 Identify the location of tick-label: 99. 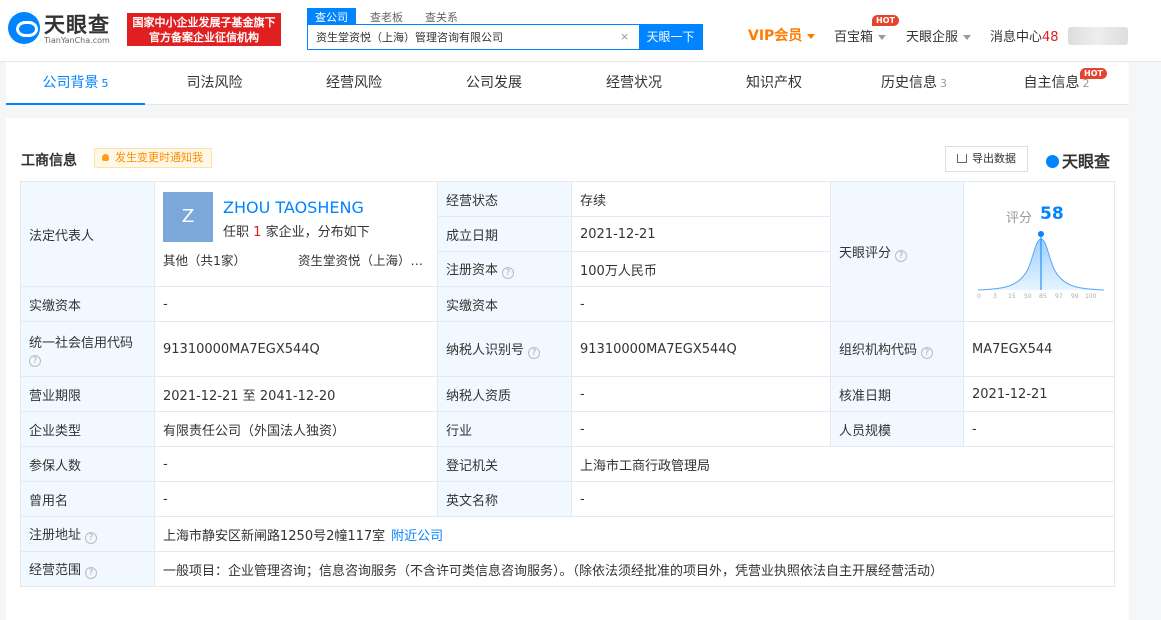
(1075, 296).